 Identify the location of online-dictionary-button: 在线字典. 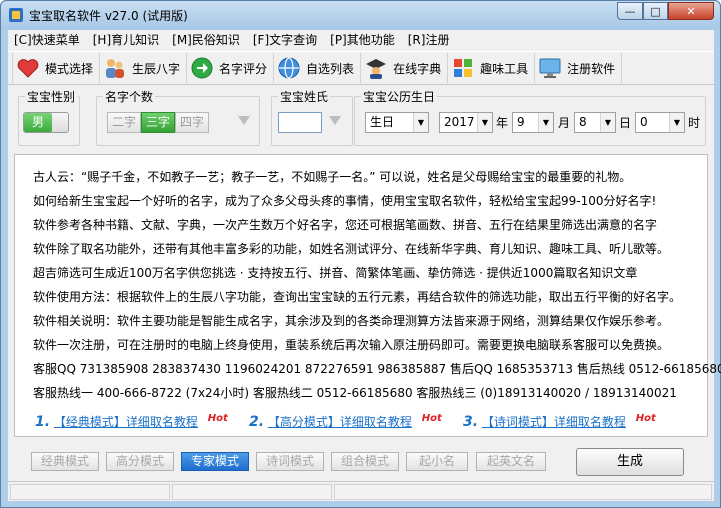
(405, 68).